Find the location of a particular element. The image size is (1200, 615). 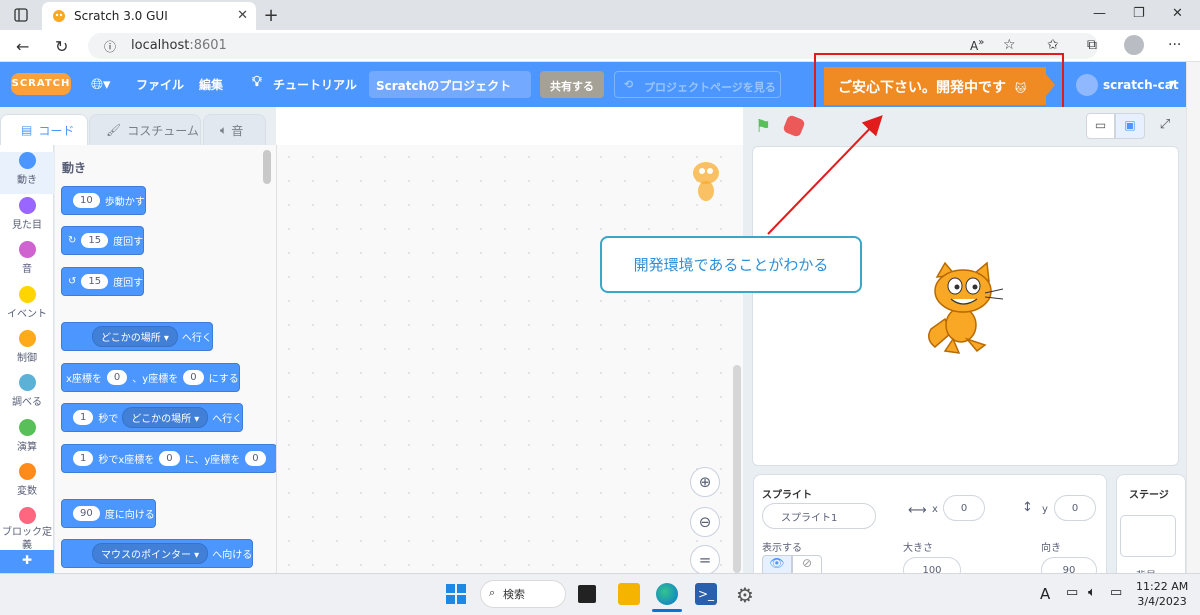

stage-label: ステージ is located at coordinates (1149, 495).